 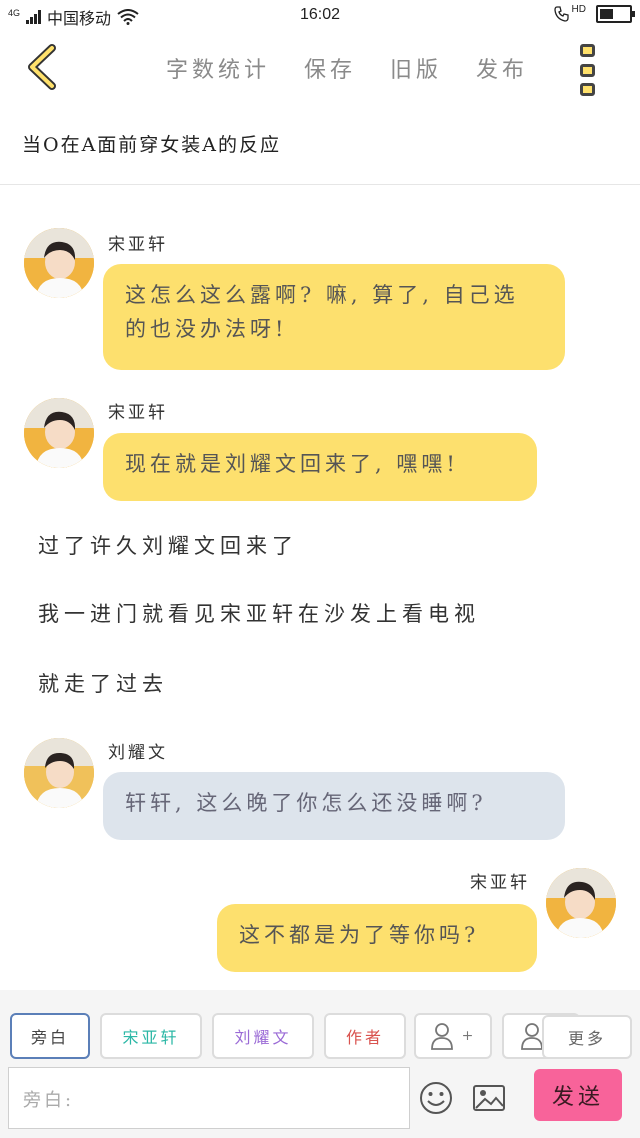 I want to click on hd-label: HD, so click(x=578, y=9).